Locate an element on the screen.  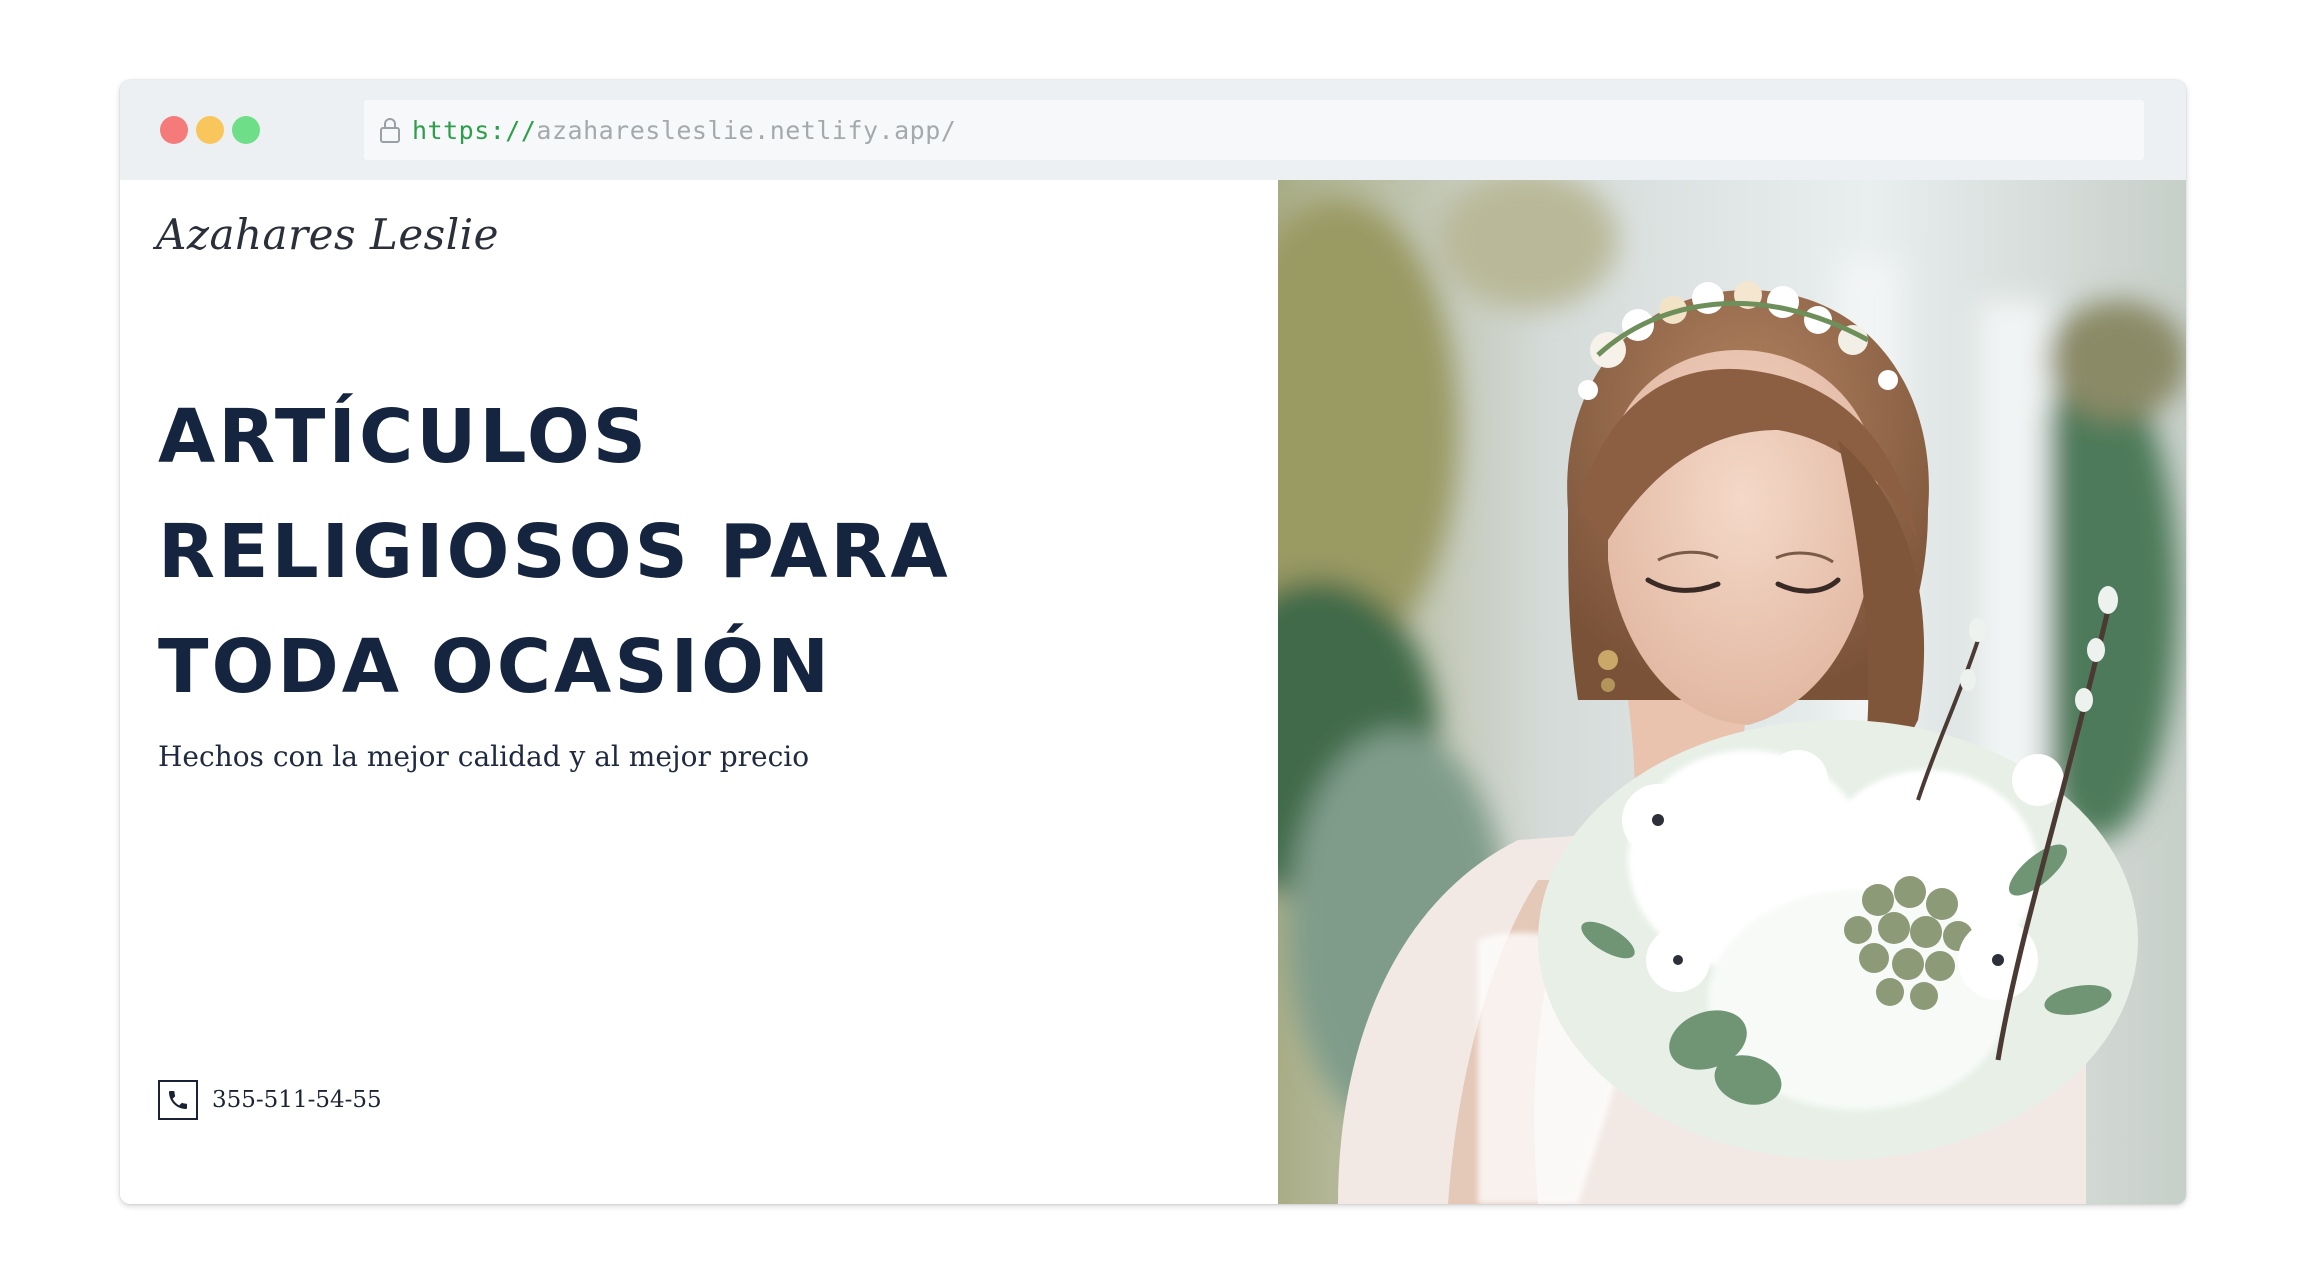
hero-headline: ARTÍCULOS RELIGIOSOS PARA TODA OCASIÓN is located at coordinates (658, 552).